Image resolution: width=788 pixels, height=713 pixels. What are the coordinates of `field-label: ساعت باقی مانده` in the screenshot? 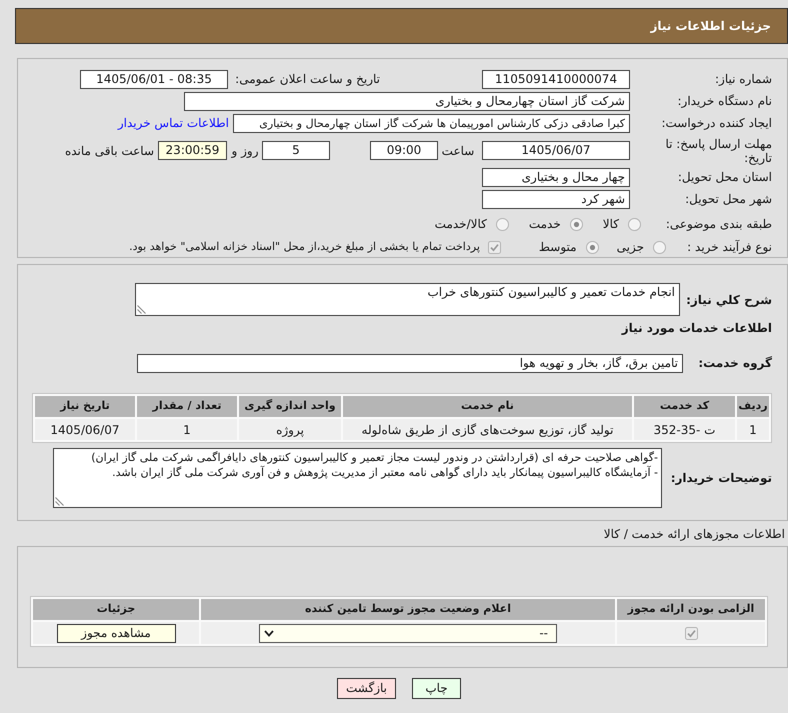 It's located at (109, 151).